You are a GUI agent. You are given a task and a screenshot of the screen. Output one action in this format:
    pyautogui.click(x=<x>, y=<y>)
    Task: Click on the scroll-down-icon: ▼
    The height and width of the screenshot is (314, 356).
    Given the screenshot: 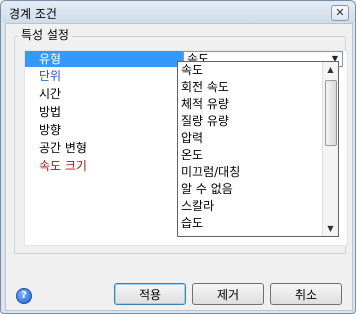 What is the action you would take?
    pyautogui.click(x=330, y=228)
    